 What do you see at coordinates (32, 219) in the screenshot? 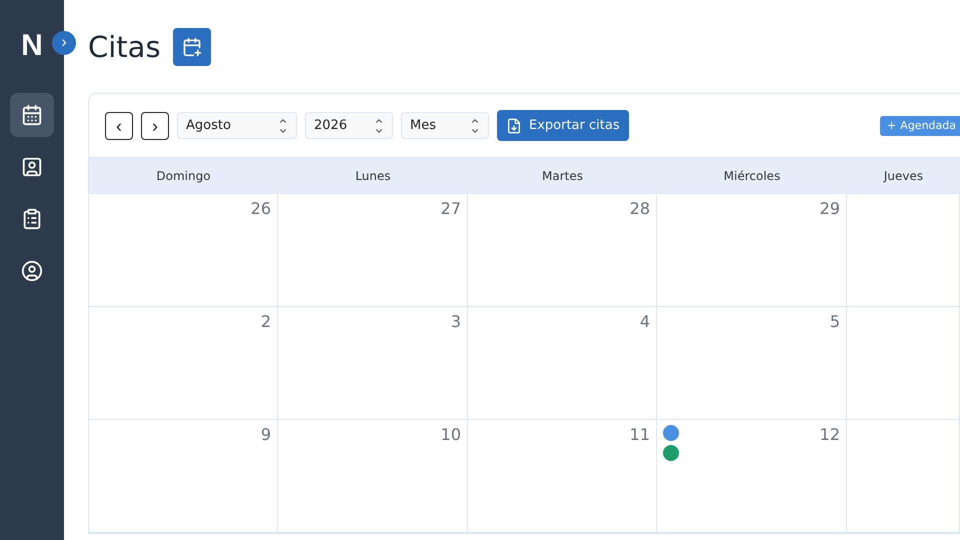
I see `clipboard-icon` at bounding box center [32, 219].